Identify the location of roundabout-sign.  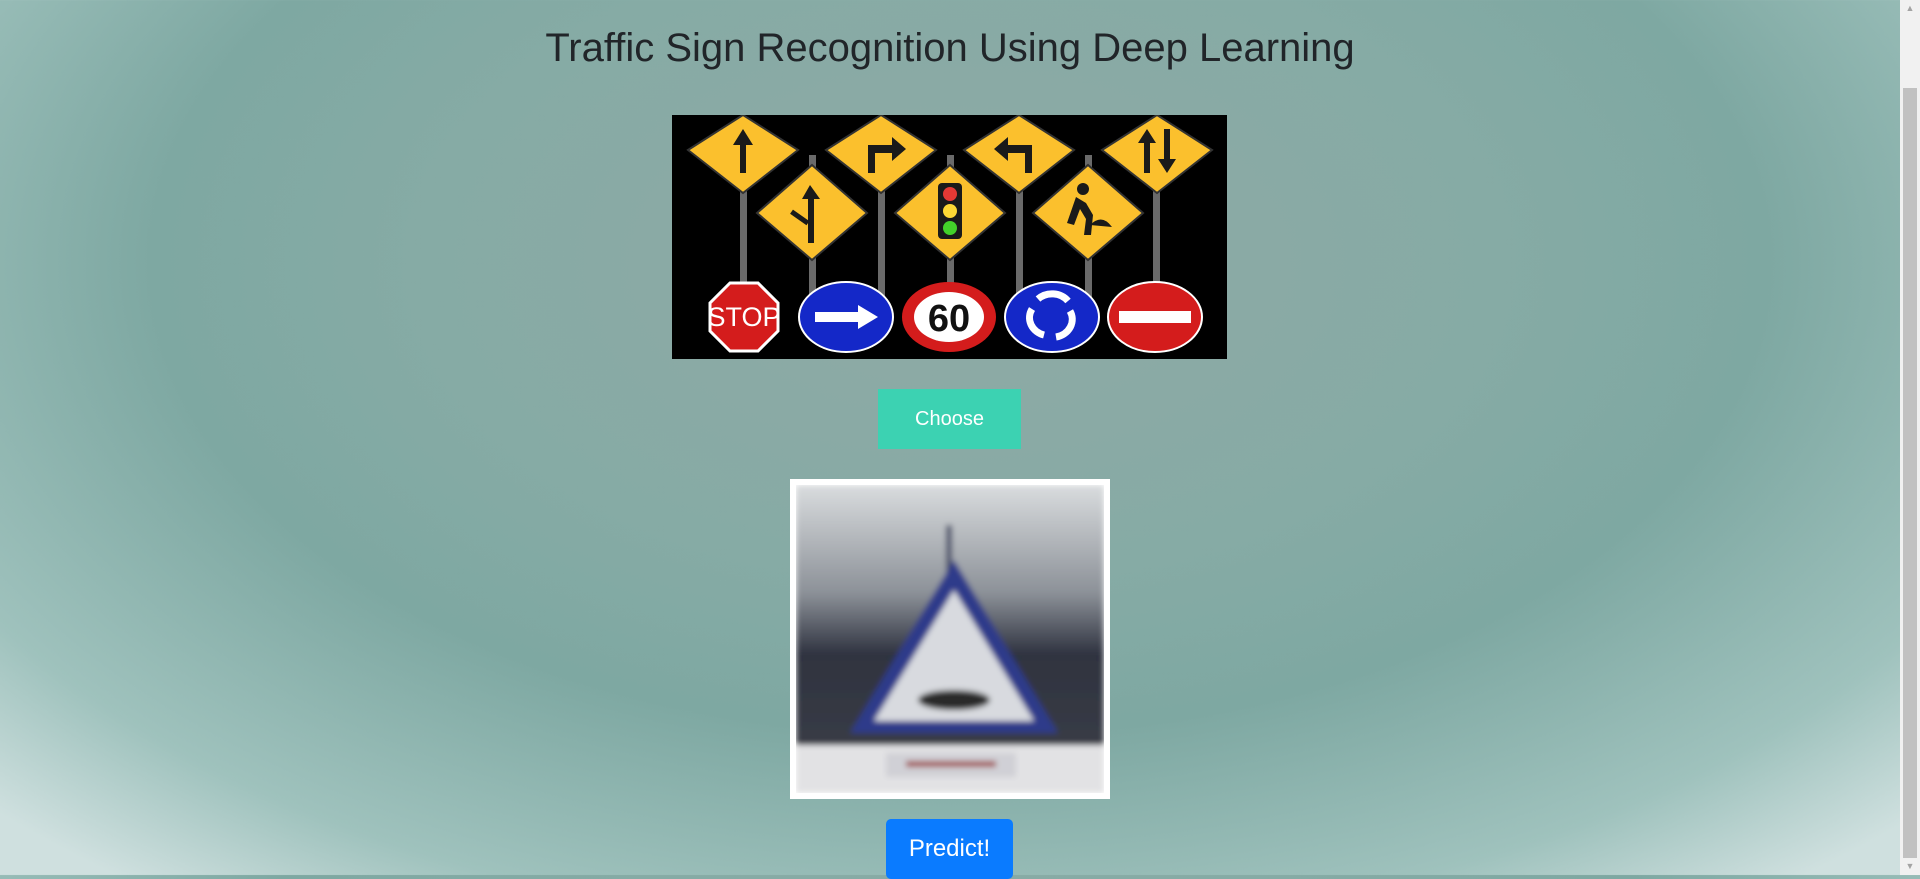
(1052, 317).